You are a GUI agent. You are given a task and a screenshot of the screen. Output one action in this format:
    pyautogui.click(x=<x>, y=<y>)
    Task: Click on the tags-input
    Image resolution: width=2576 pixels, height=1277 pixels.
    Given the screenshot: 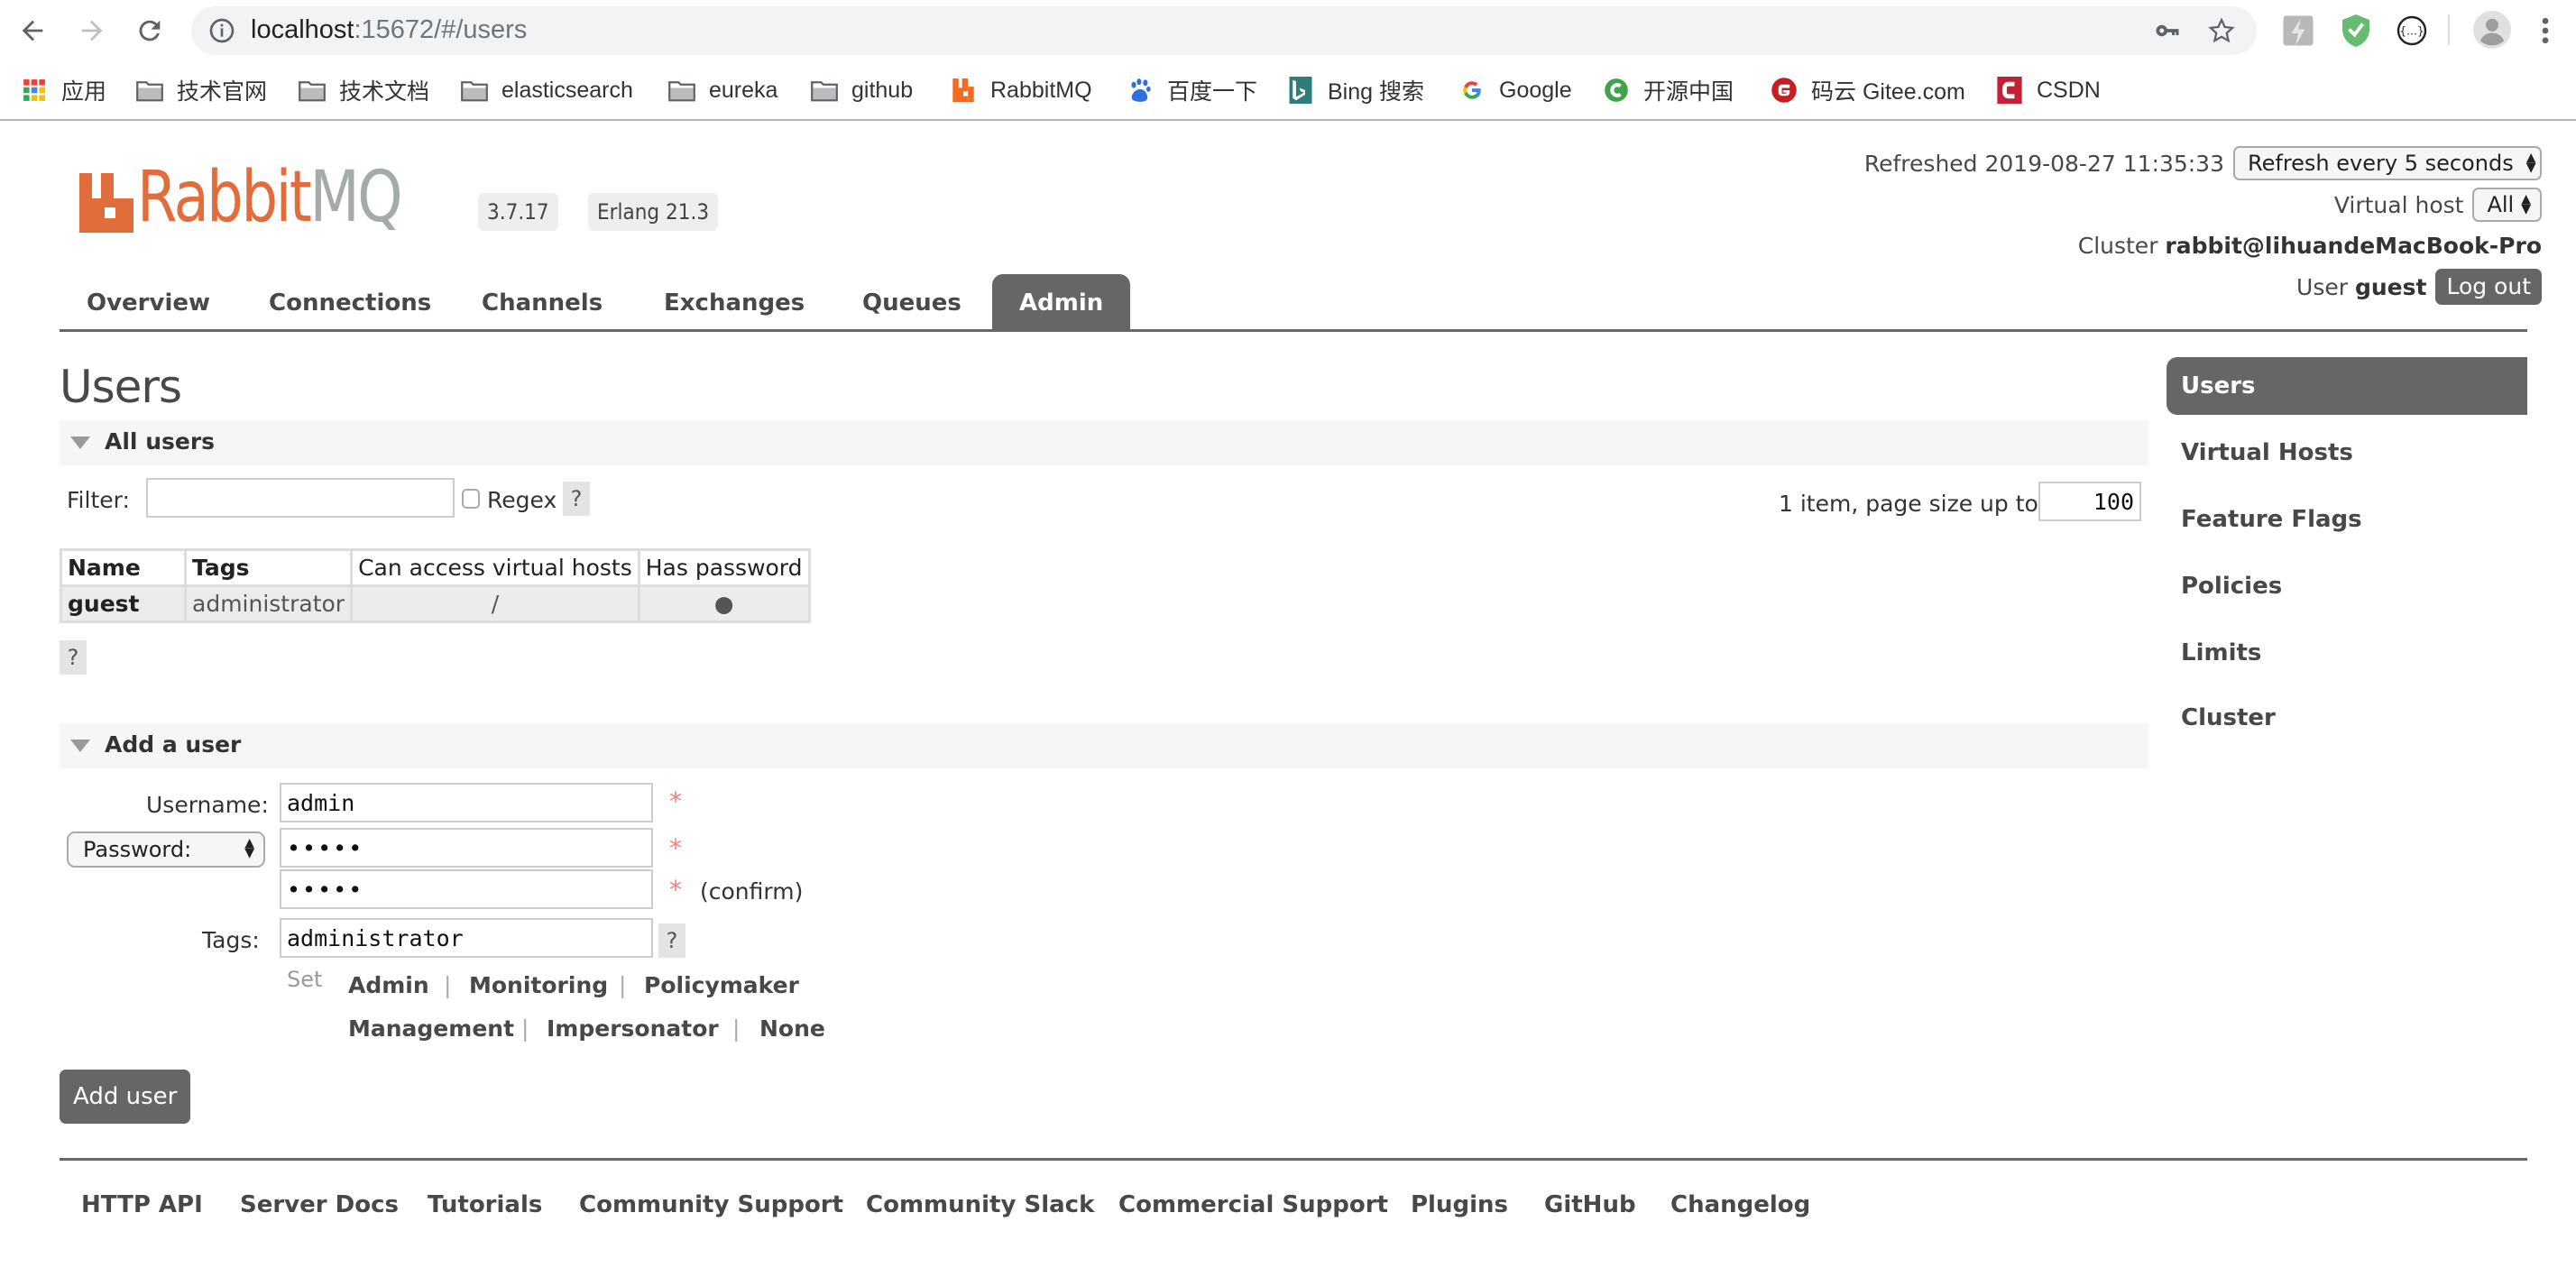 What is the action you would take?
    pyautogui.click(x=467, y=938)
    